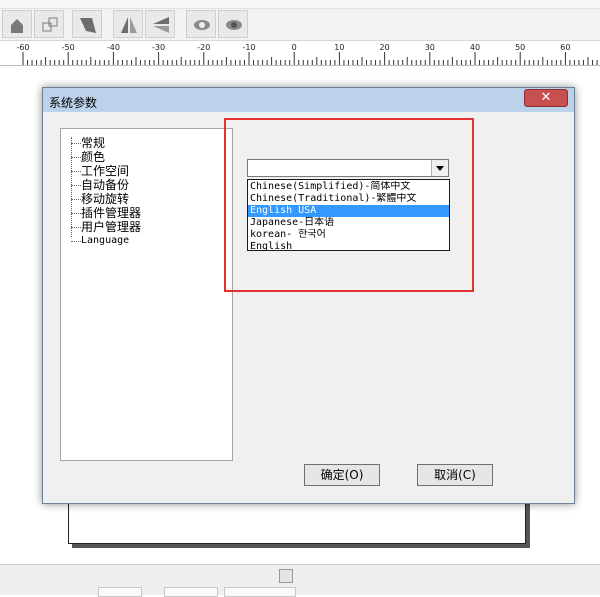 The width and height of the screenshot is (600, 597). Describe the element at coordinates (546, 98) in the screenshot. I see `close-button: ✕` at that location.